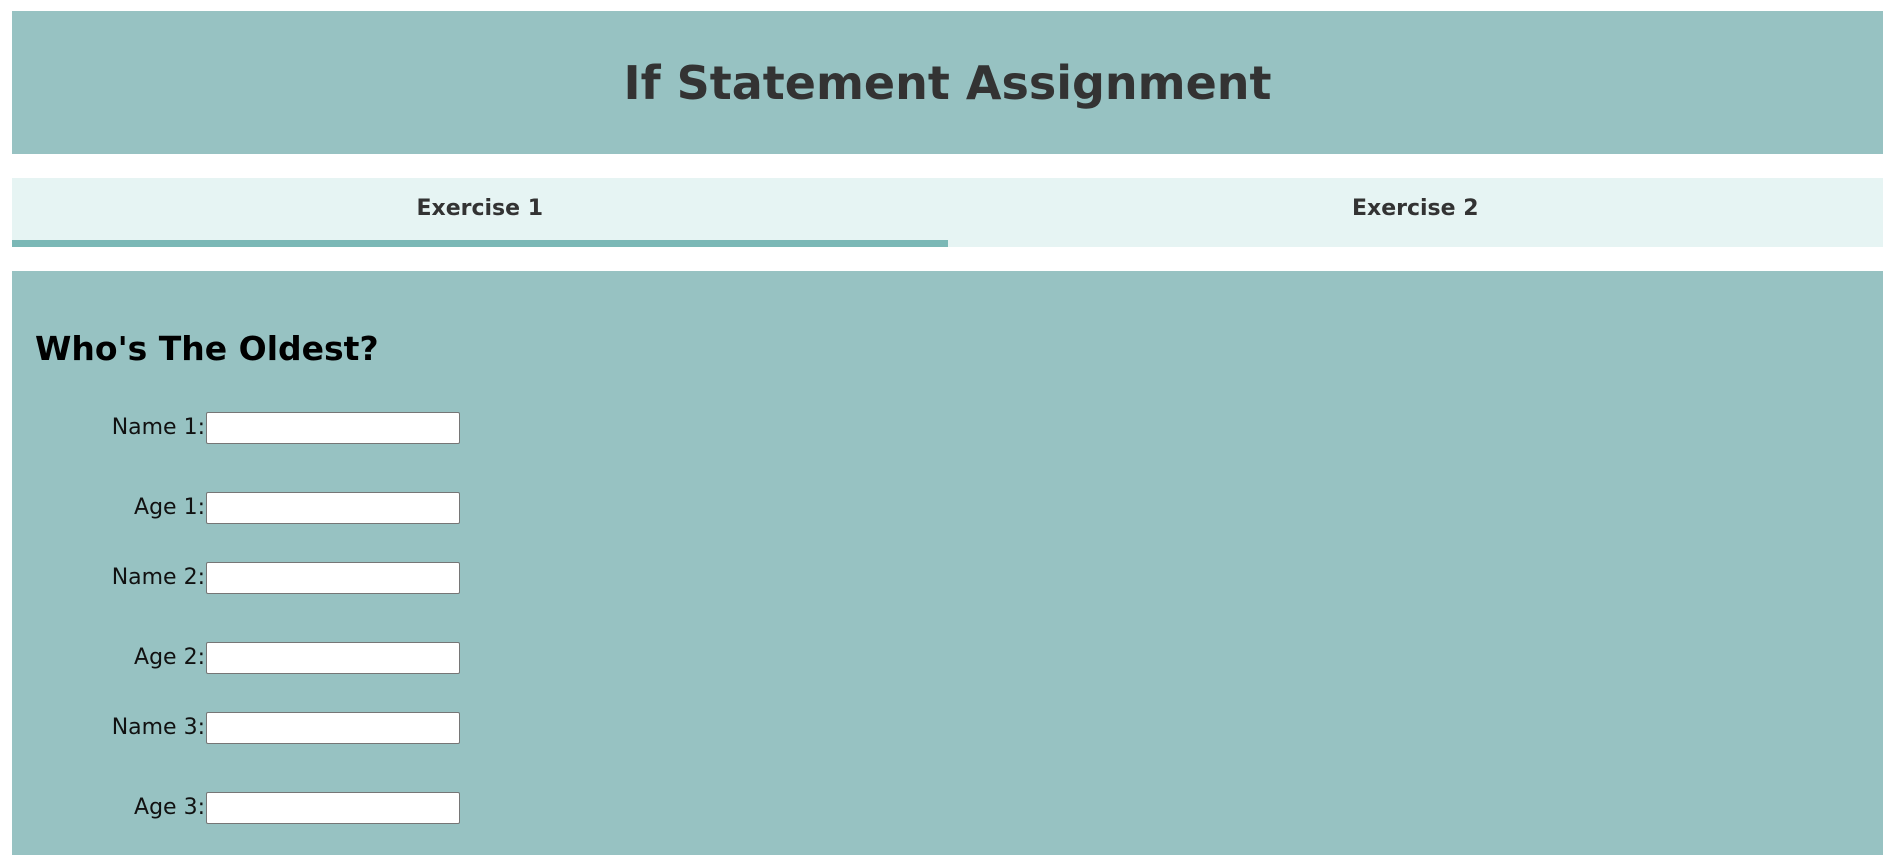 The image size is (1895, 855). Describe the element at coordinates (333, 508) in the screenshot. I see `age-1-input` at that location.